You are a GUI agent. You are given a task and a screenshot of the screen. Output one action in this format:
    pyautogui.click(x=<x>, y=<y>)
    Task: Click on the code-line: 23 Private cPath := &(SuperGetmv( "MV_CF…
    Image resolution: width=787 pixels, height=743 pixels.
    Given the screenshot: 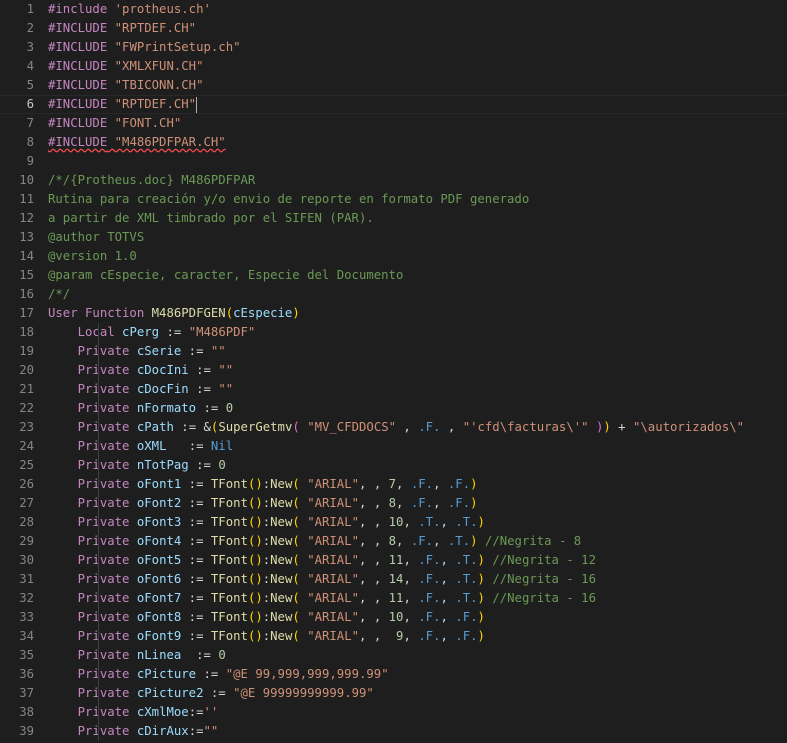 What is the action you would take?
    pyautogui.click(x=393, y=427)
    